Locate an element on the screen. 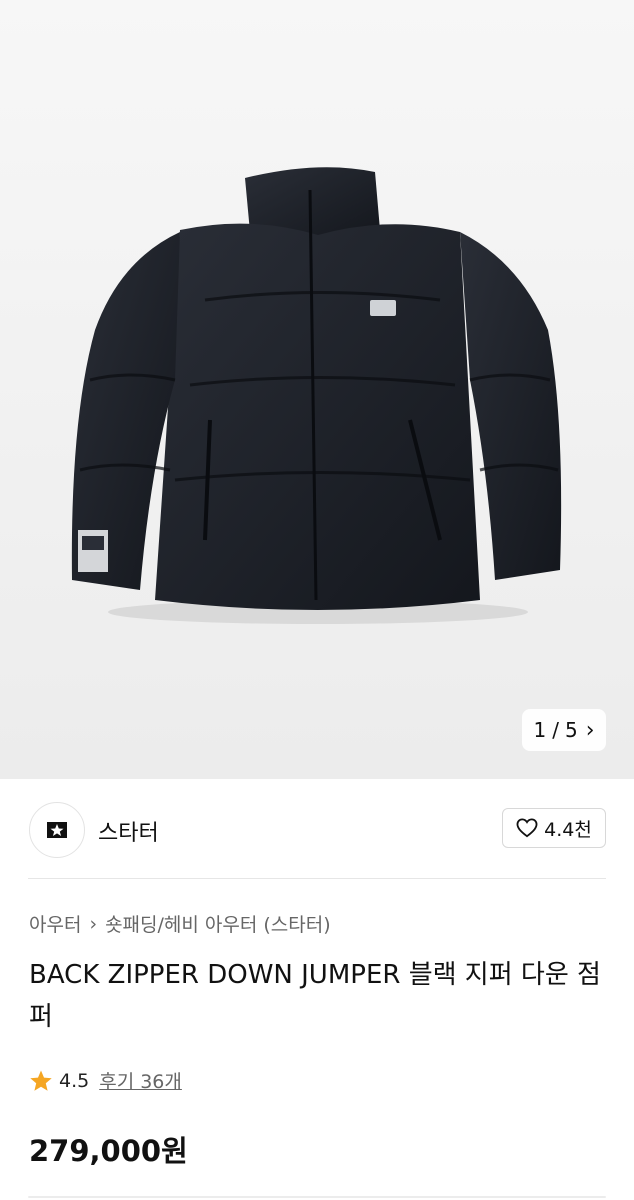 Image resolution: width=634 pixels, height=1200 pixels. brand-name: 스타터 is located at coordinates (128, 831).